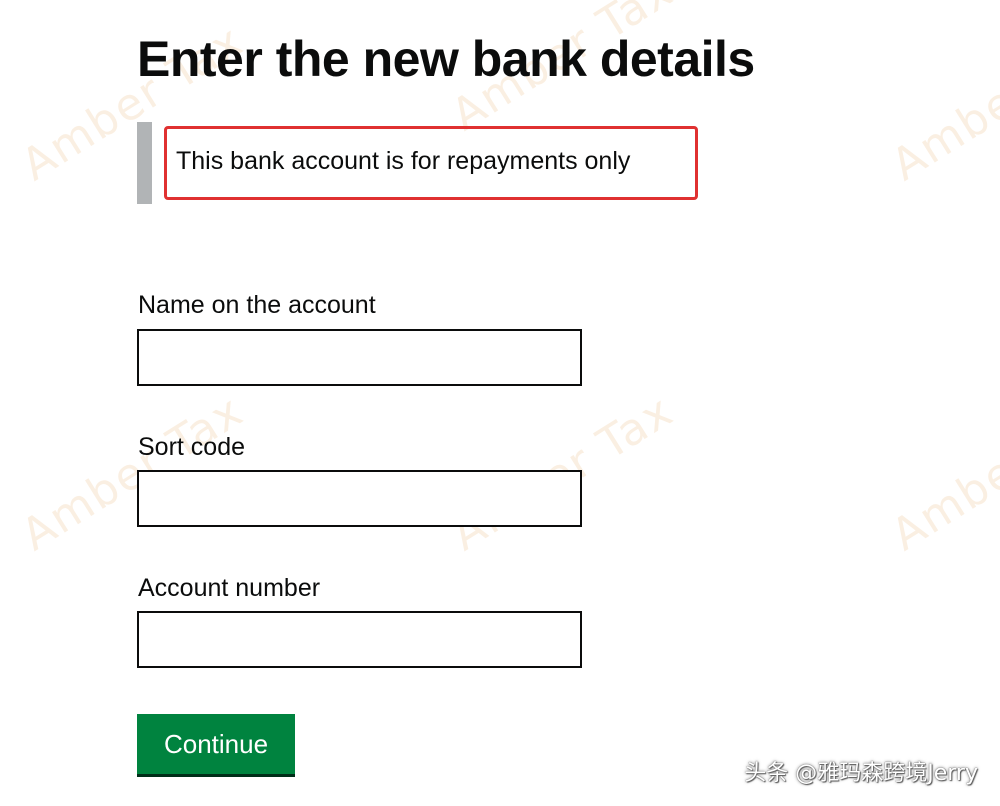  Describe the element at coordinates (359, 498) in the screenshot. I see `sort-code-input` at that location.